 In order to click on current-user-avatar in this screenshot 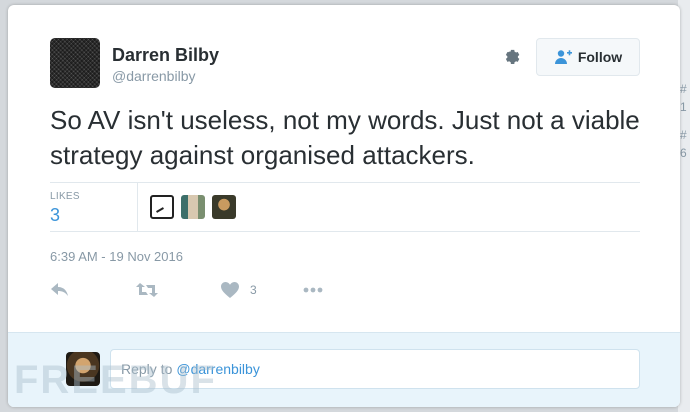, I will do `click(83, 369)`.